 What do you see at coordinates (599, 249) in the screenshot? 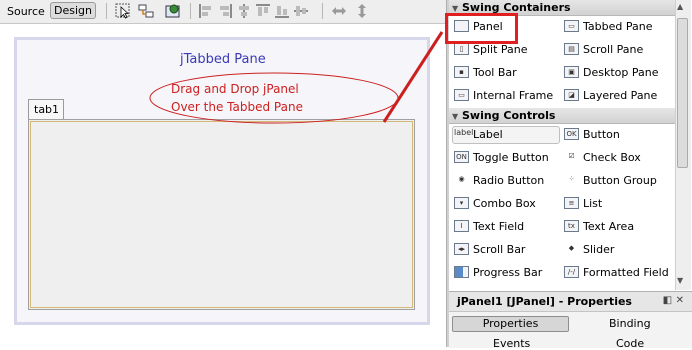
I see `palette-item-label: Slider` at bounding box center [599, 249].